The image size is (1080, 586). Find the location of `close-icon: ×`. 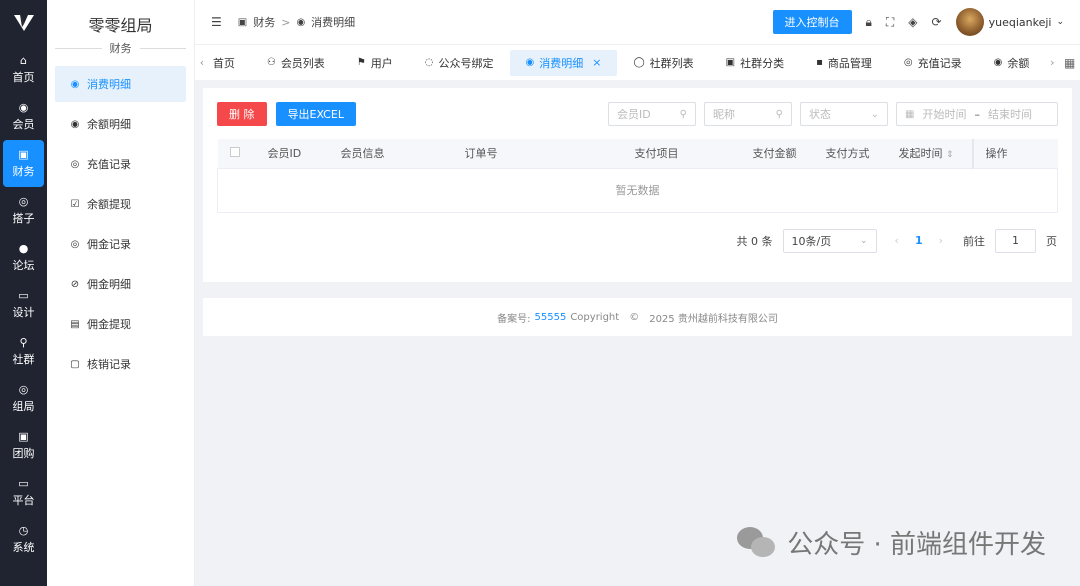

close-icon: × is located at coordinates (596, 62).